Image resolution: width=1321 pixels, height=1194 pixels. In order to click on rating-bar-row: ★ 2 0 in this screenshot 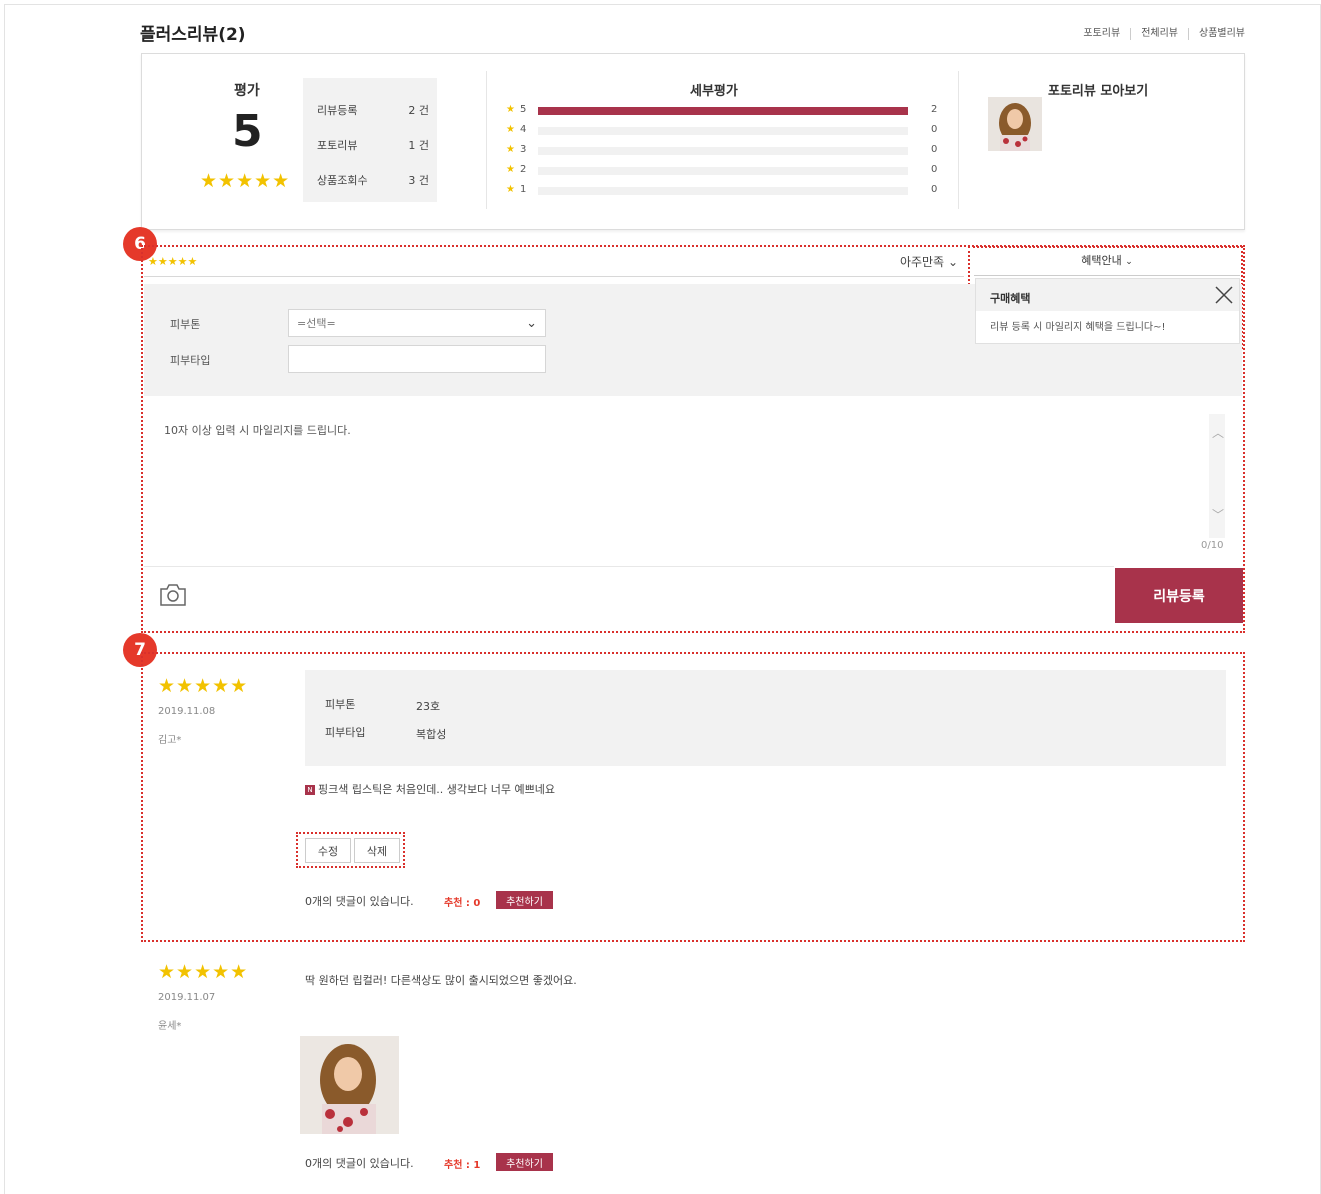, I will do `click(722, 171)`.